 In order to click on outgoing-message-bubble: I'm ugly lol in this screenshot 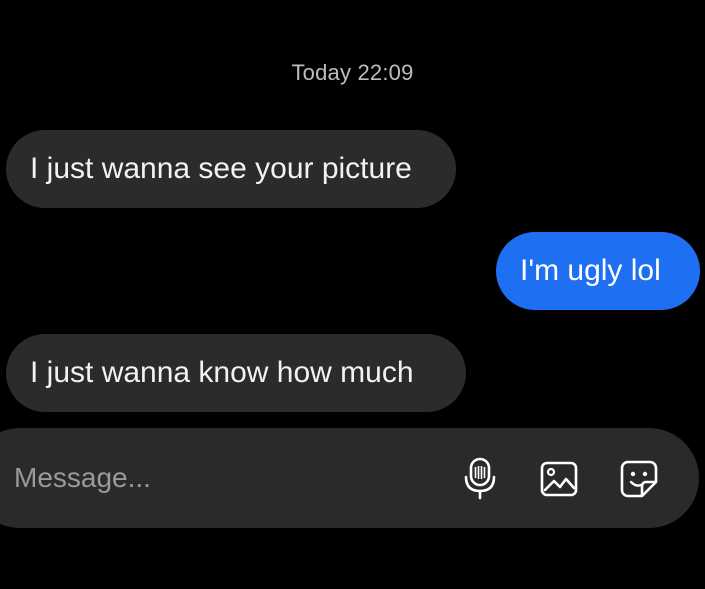, I will do `click(598, 271)`.